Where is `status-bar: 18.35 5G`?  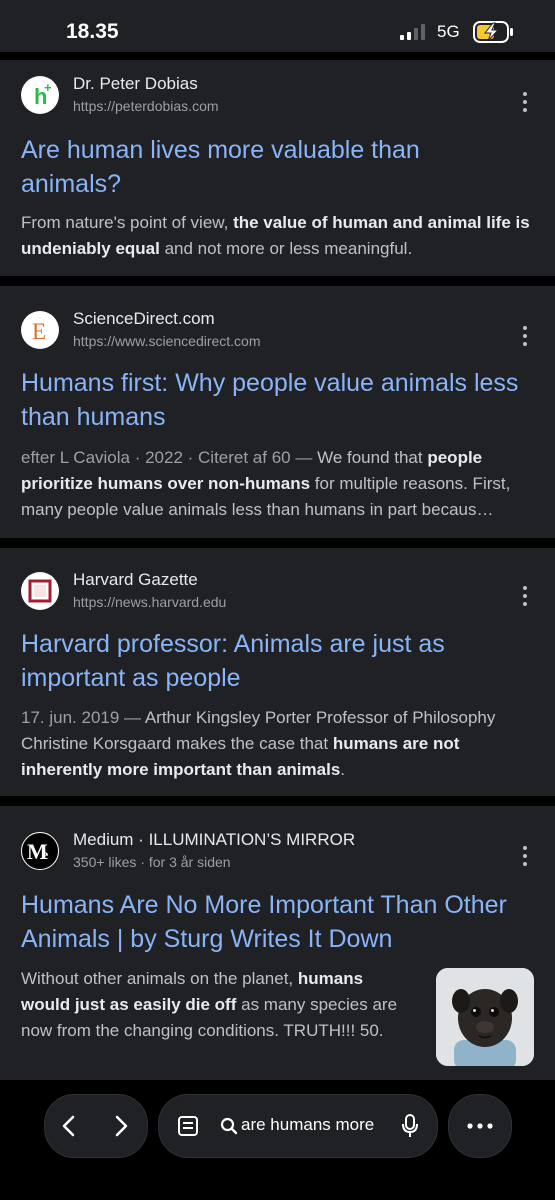 status-bar: 18.35 5G is located at coordinates (277, 26).